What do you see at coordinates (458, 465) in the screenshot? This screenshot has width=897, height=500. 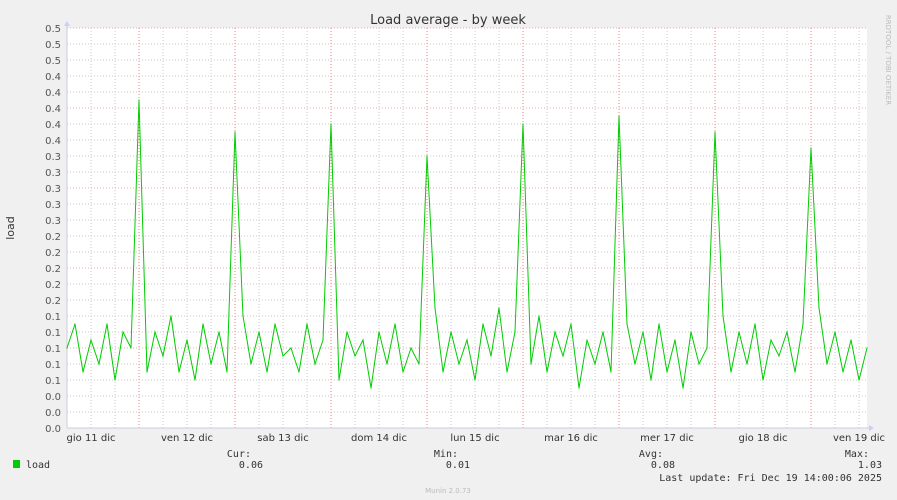 I see `legend-min-value: 0.01` at bounding box center [458, 465].